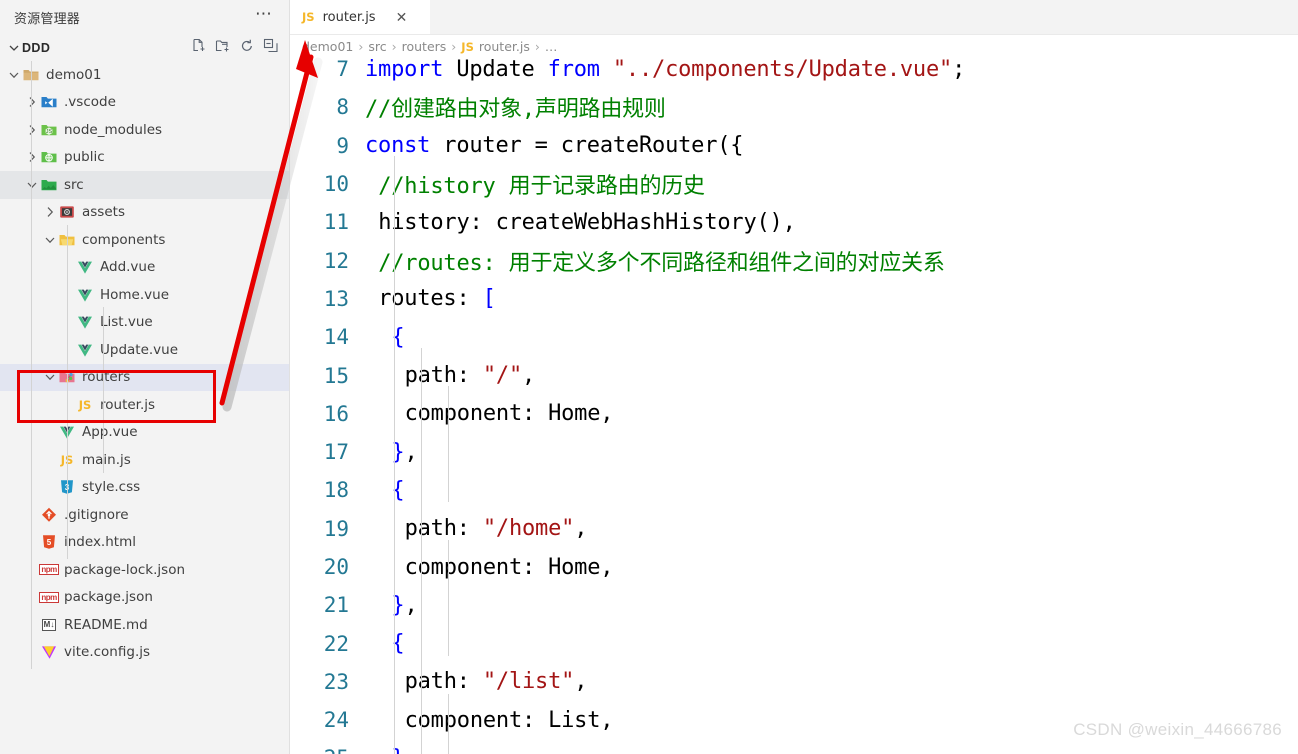 The height and width of the screenshot is (754, 1298). I want to click on refresh-icon, so click(247, 48).